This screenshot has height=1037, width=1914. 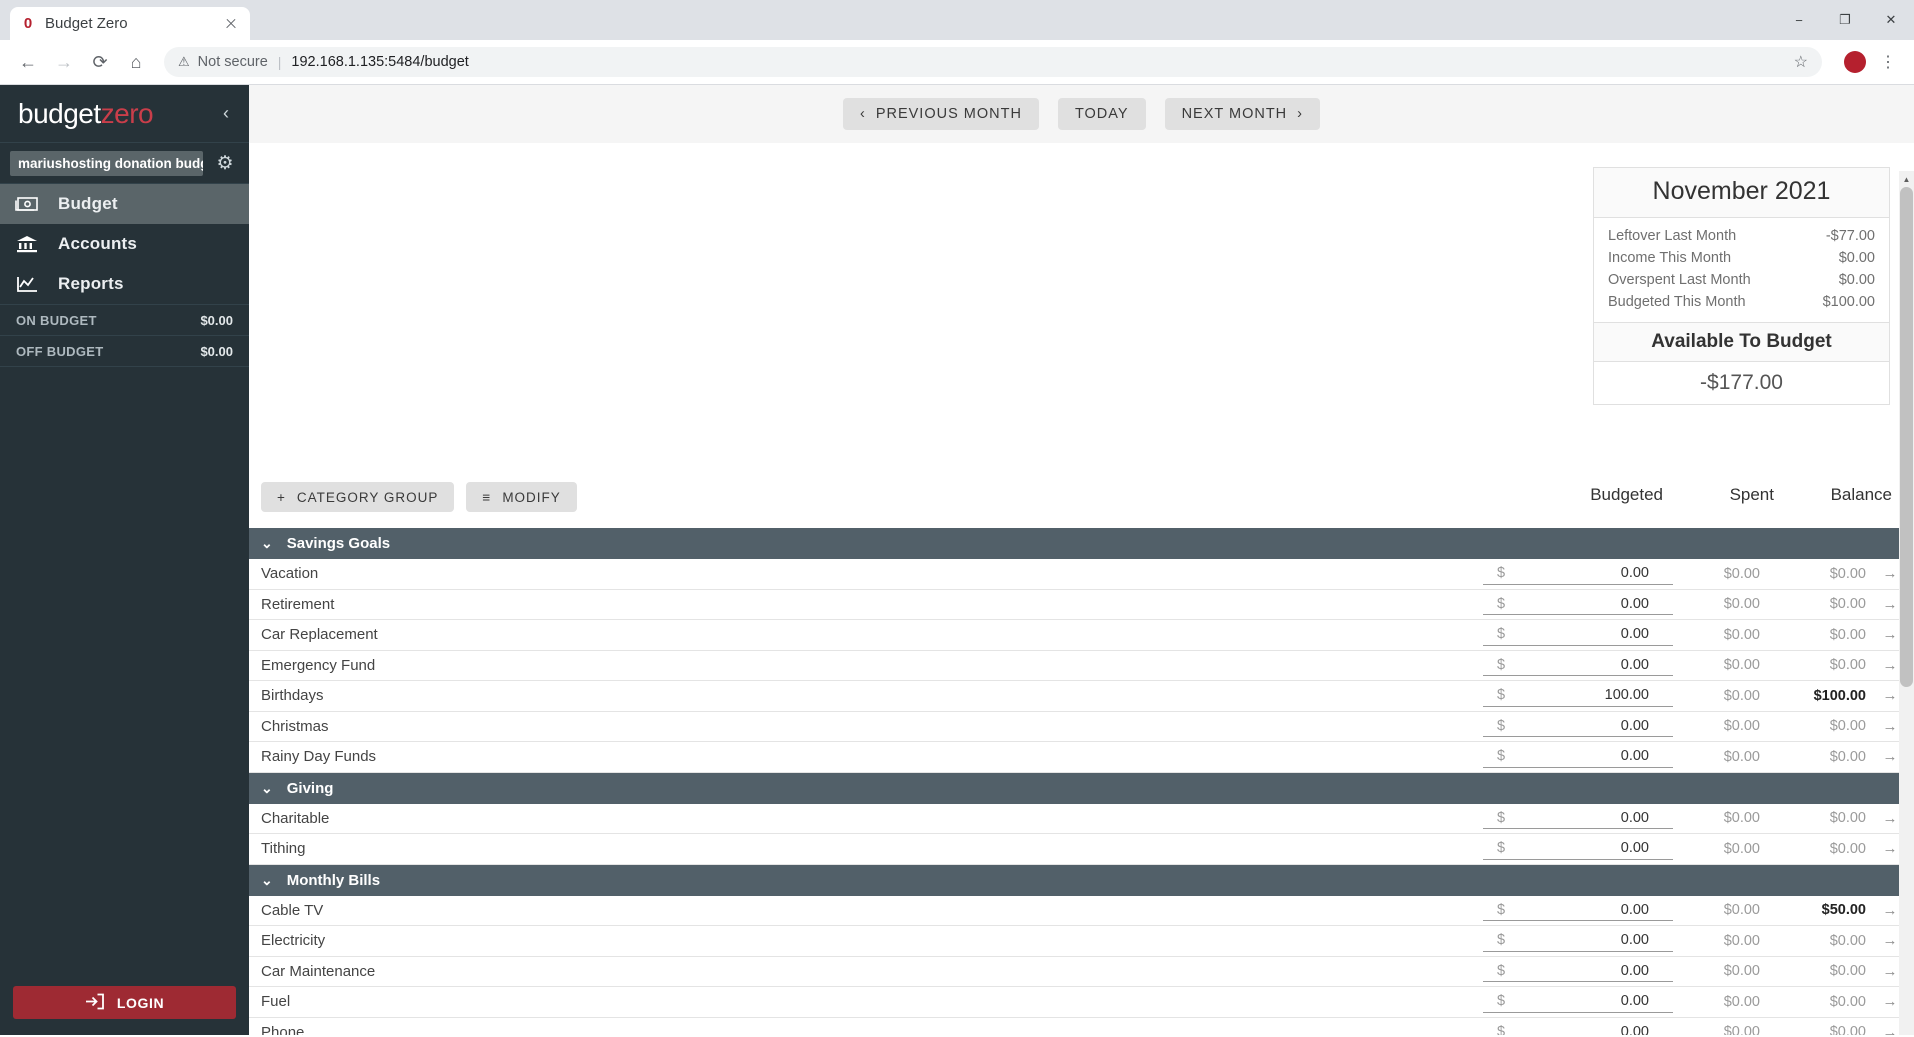 What do you see at coordinates (292, 696) in the screenshot?
I see `category-name: Birthdays` at bounding box center [292, 696].